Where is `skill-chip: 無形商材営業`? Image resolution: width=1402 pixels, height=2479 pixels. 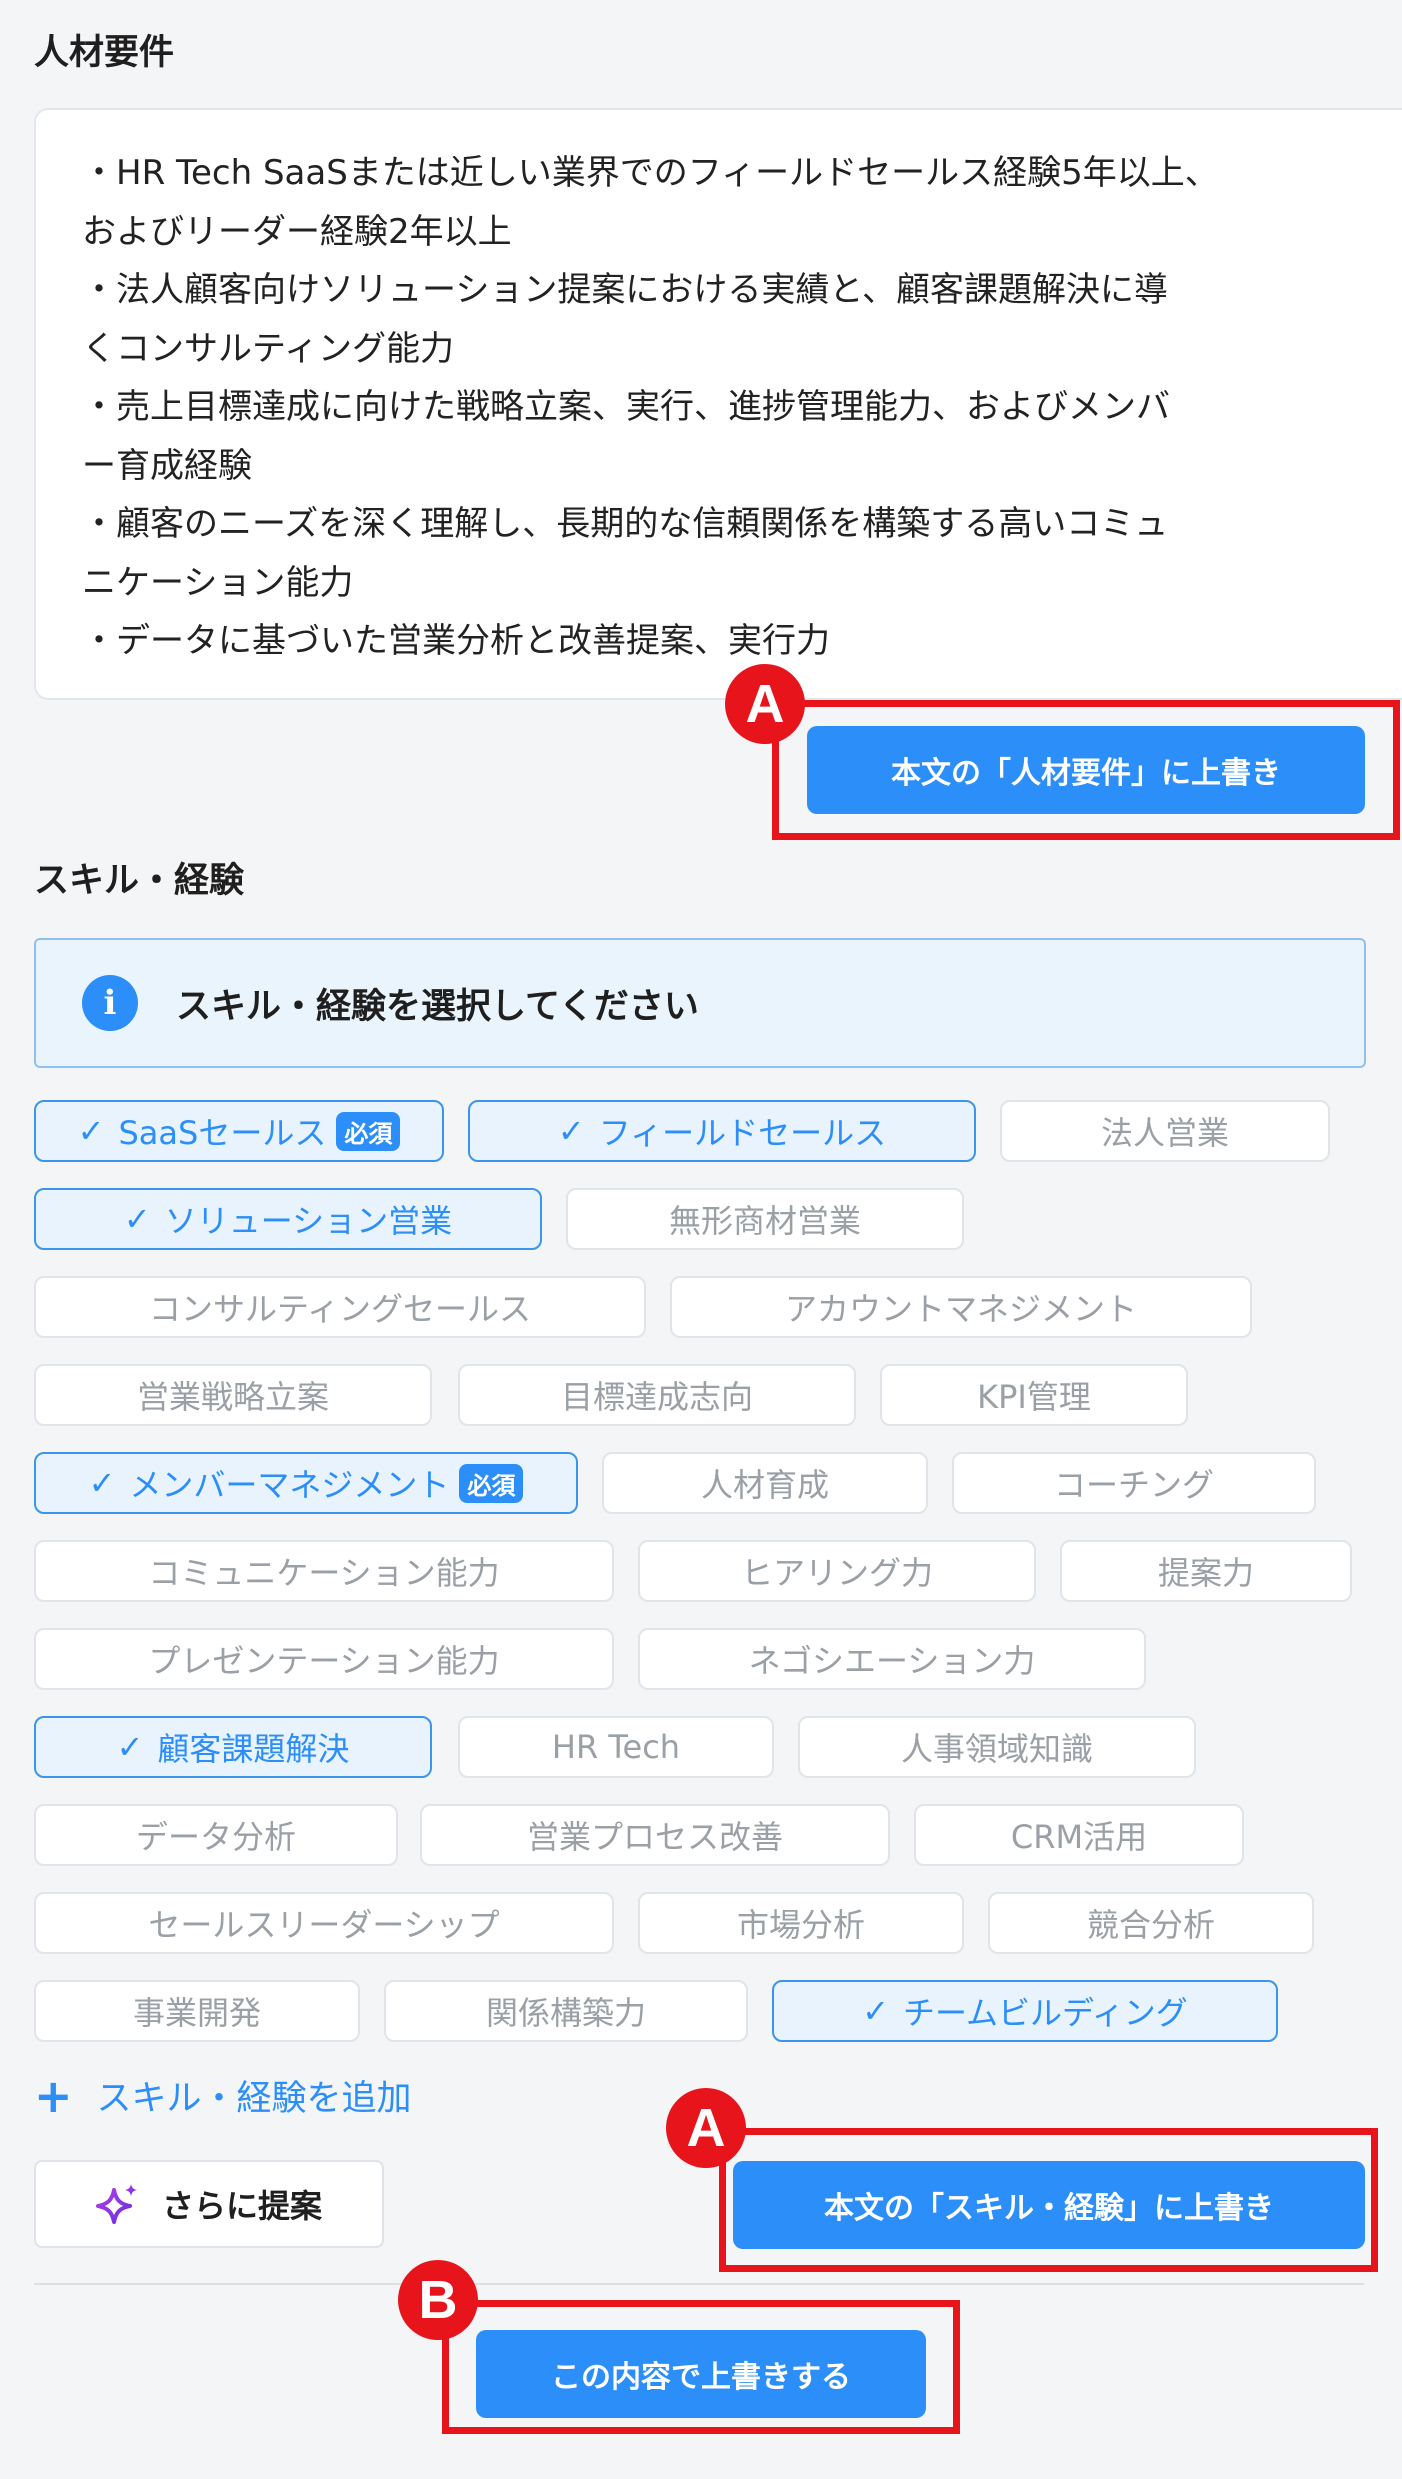
skill-chip: 無形商材営業 is located at coordinates (765, 1219).